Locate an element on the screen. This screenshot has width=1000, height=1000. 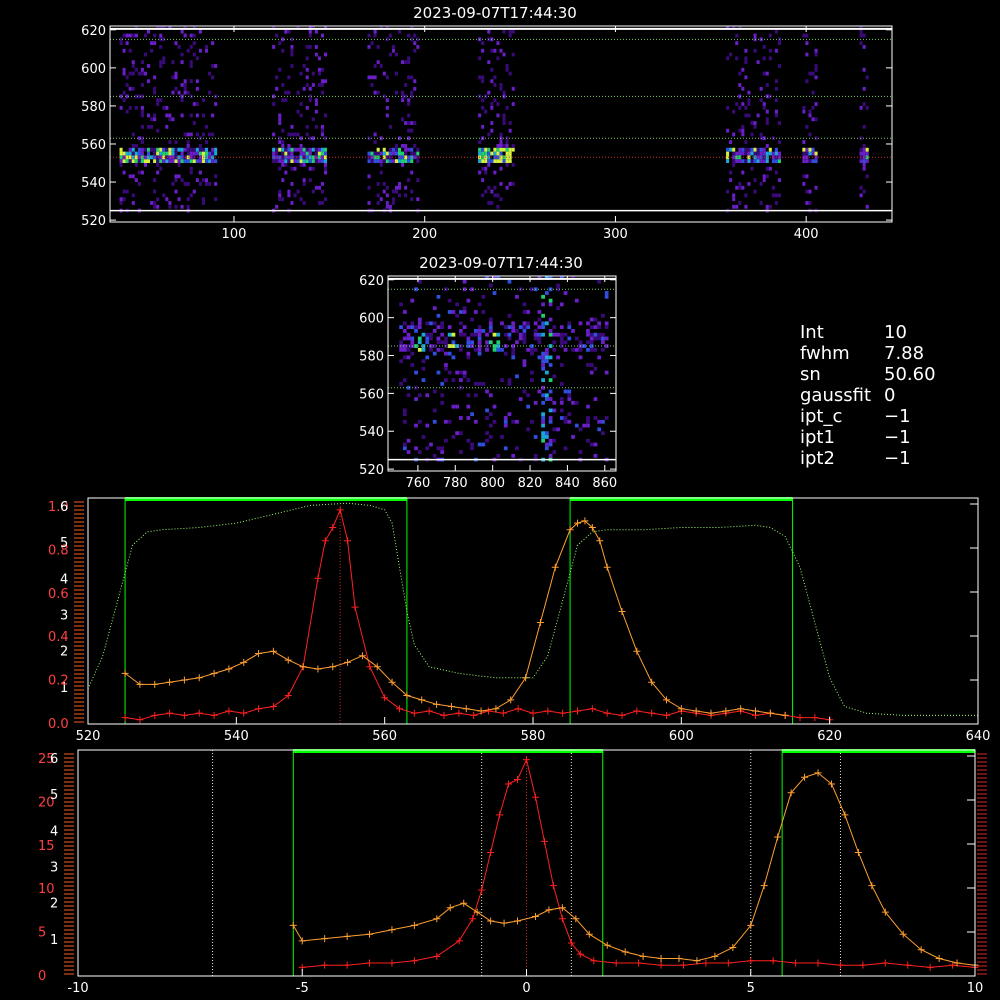
left-tick-label: 2 is located at coordinates (54, 904).